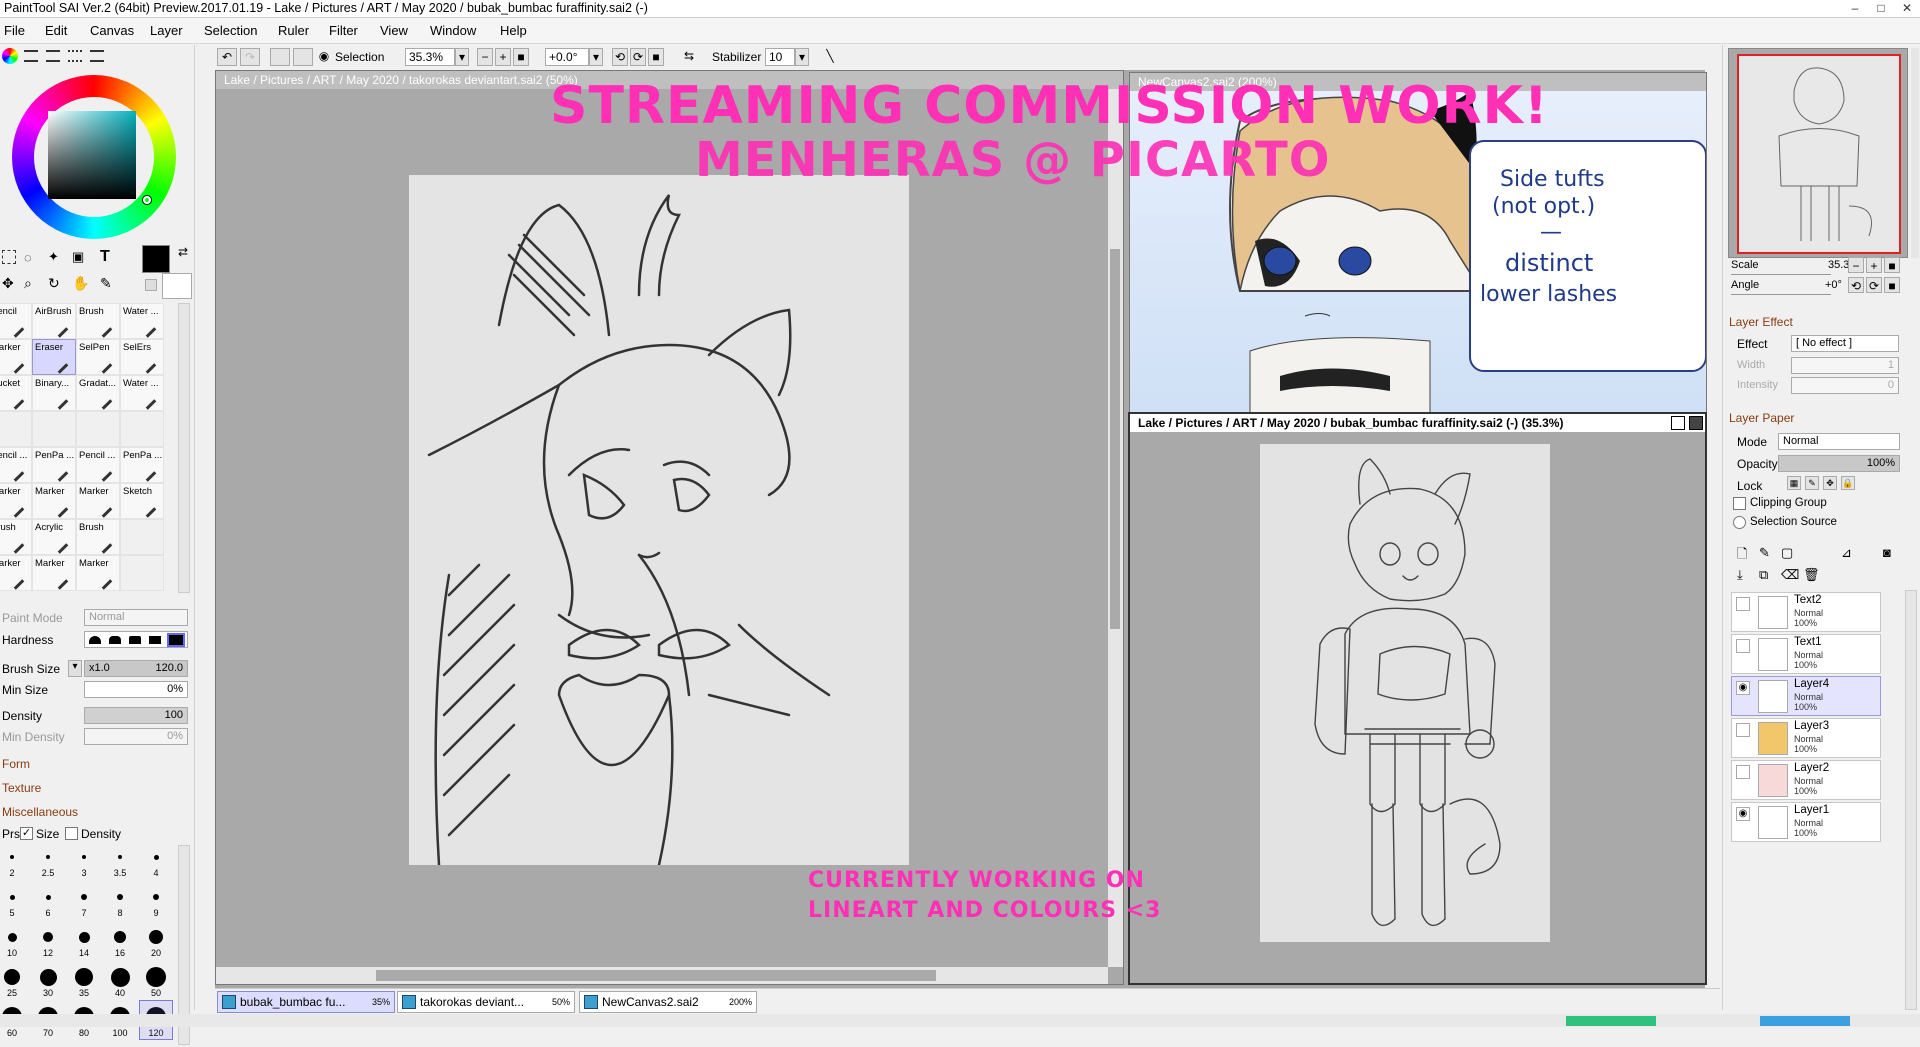 This screenshot has width=1920, height=1047. I want to click on density-checkbox, so click(71, 833).